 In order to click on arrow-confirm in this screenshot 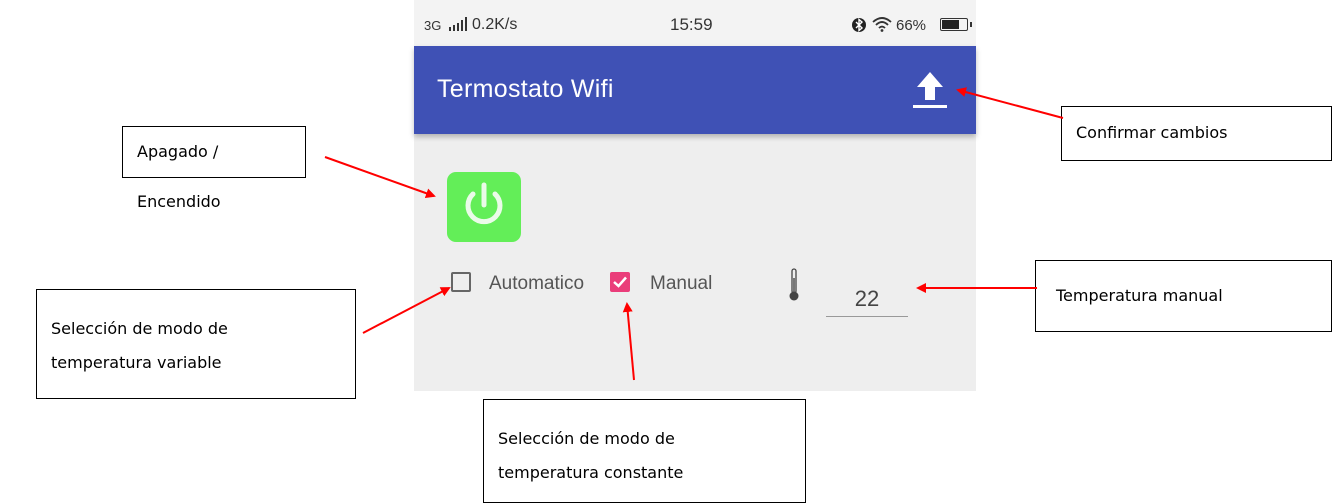, I will do `click(1010, 103)`.